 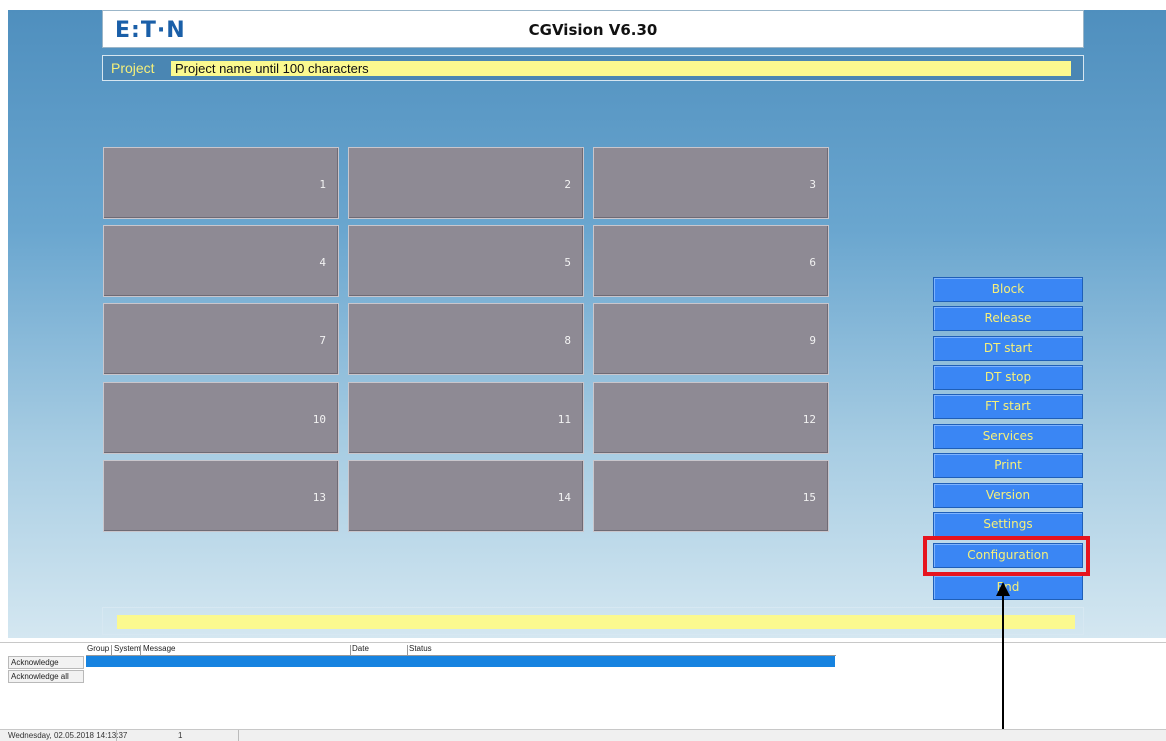 What do you see at coordinates (567, 184) in the screenshot?
I see `tile-number: 2` at bounding box center [567, 184].